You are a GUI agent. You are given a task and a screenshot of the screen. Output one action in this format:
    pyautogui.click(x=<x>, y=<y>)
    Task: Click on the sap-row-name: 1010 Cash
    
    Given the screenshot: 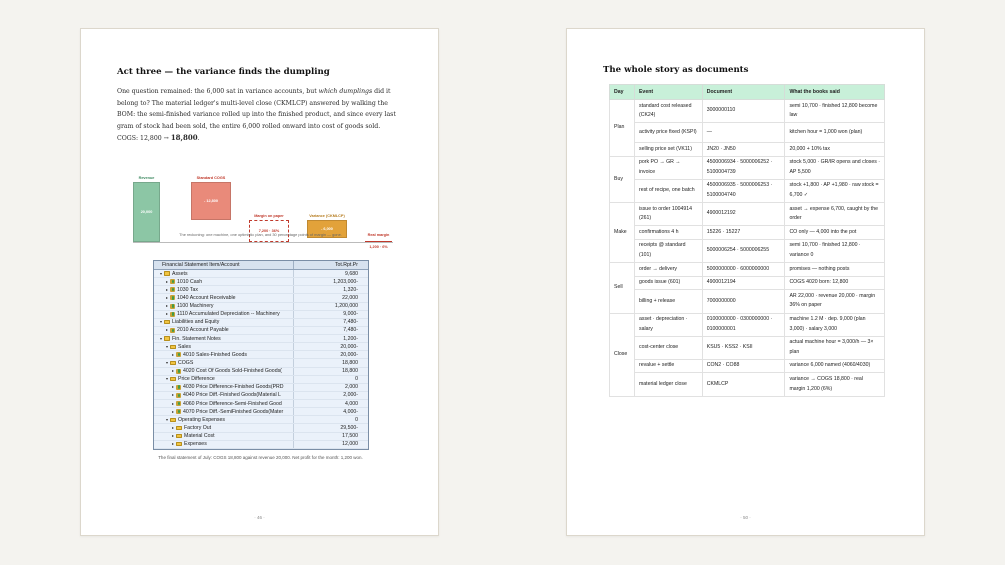 What is the action you would take?
    pyautogui.click(x=224, y=282)
    